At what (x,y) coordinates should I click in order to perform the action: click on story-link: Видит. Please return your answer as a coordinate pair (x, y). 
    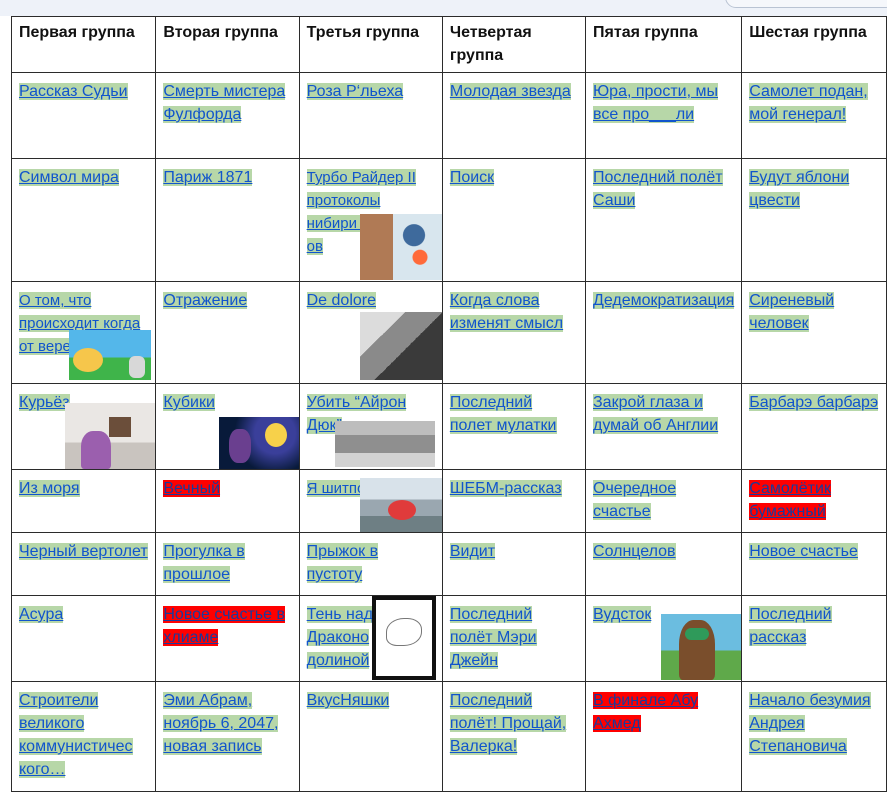
    Looking at the image, I should click on (472, 551).